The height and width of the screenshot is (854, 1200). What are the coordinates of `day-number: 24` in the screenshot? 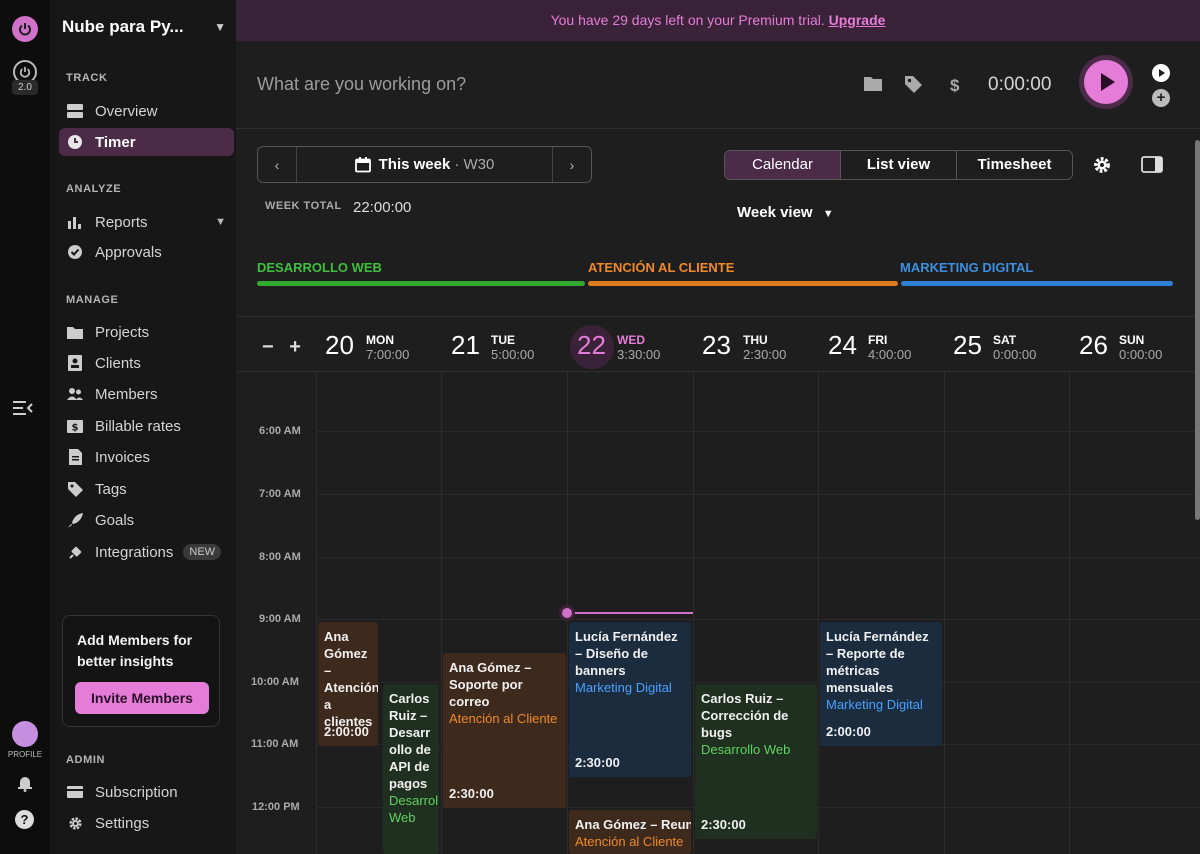 It's located at (842, 345).